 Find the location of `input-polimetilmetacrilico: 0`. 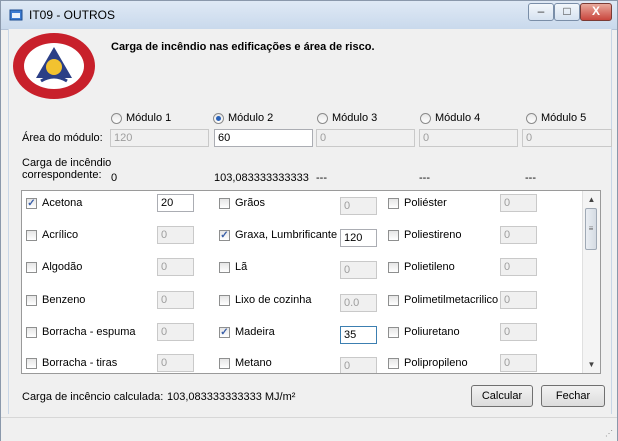

input-polimetilmetacrilico: 0 is located at coordinates (518, 300).